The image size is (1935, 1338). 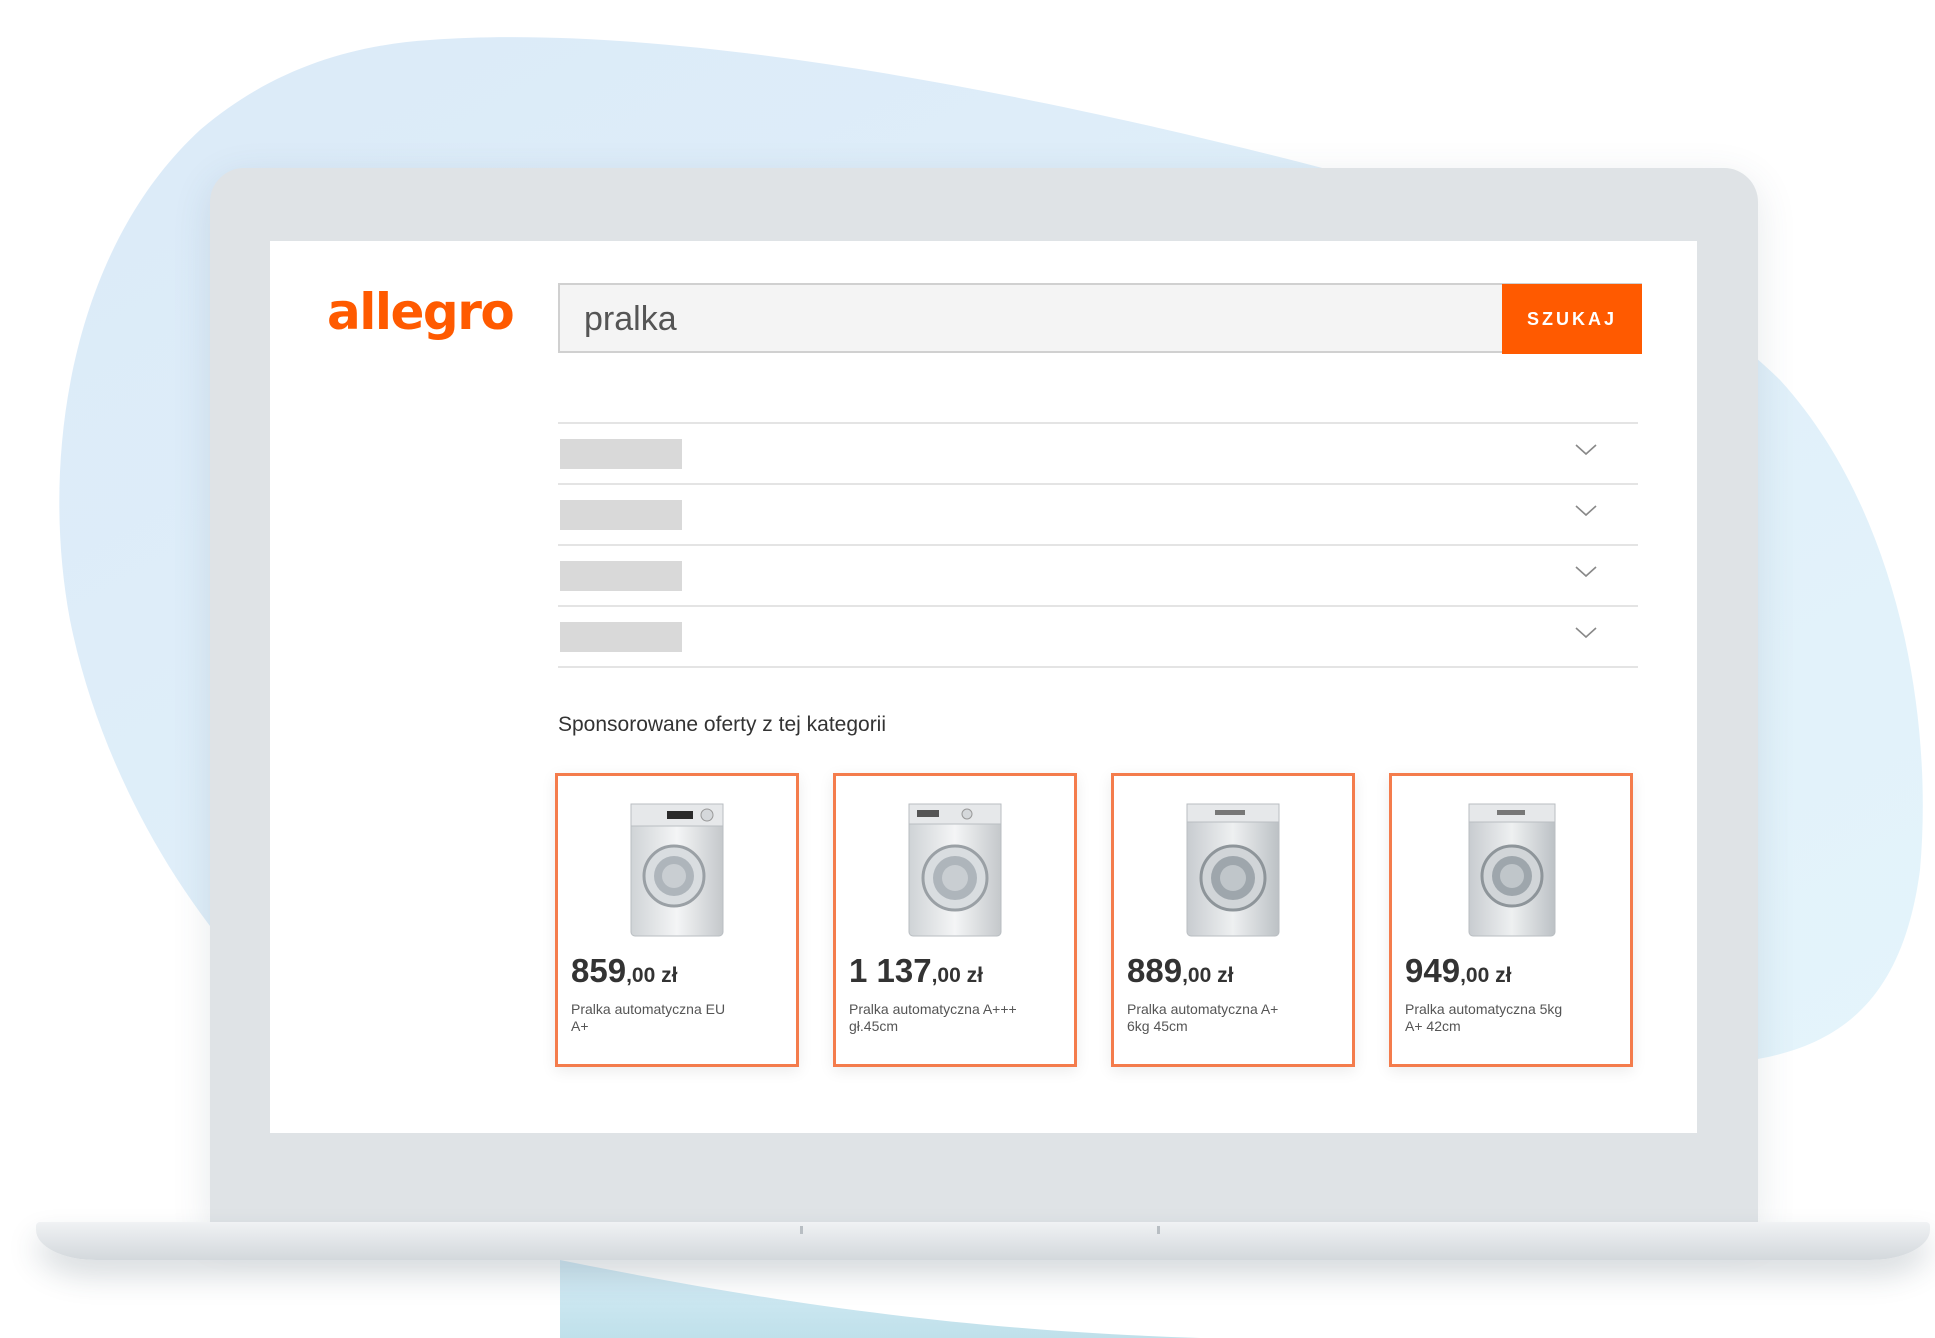 I want to click on offer-card: 889,00 zł Pralka automatyczna A+ 6kg 45cm, so click(x=1233, y=920).